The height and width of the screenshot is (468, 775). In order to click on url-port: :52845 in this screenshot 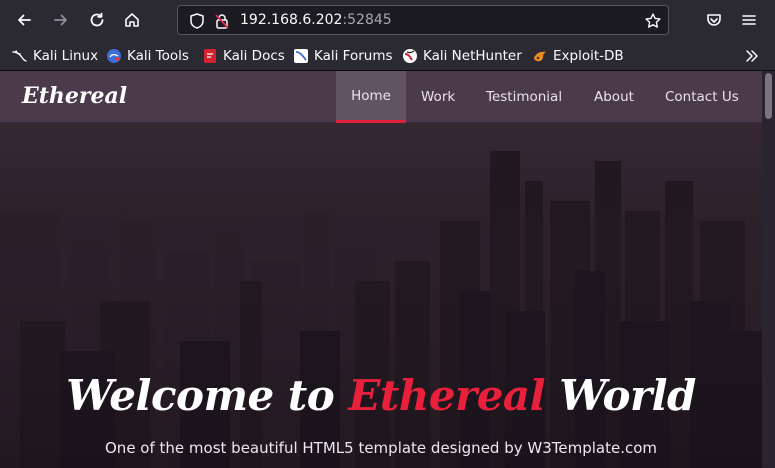, I will do `click(367, 20)`.